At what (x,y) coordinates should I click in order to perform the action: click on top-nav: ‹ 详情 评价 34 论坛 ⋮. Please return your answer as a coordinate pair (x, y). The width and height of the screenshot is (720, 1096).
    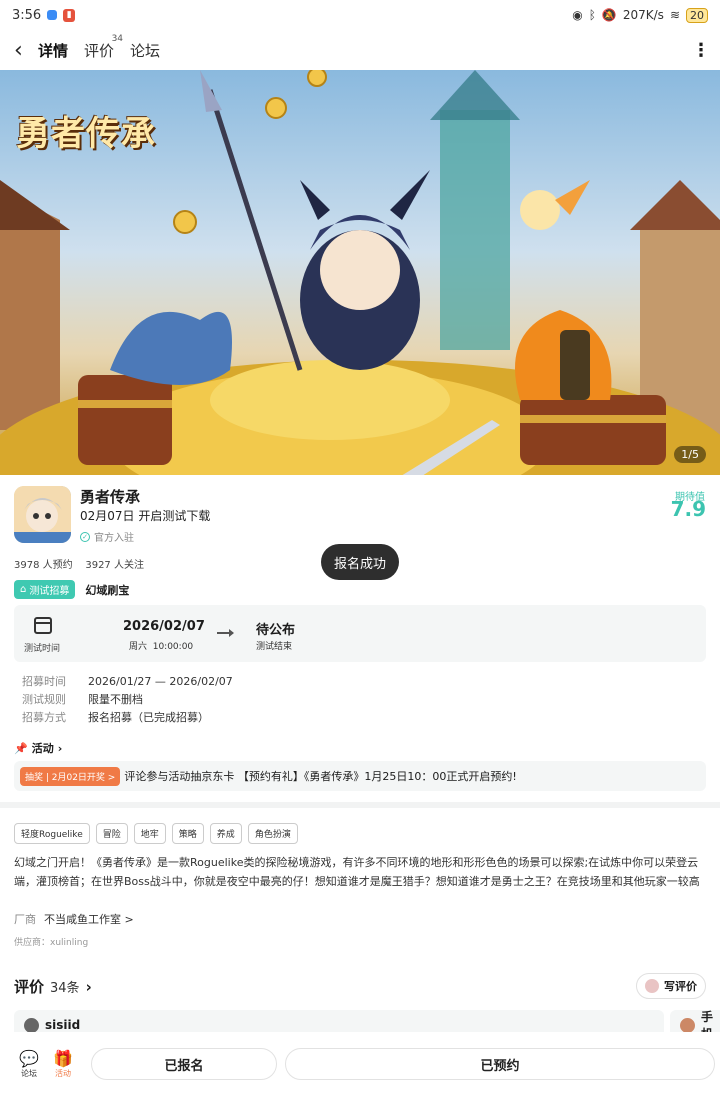
    Looking at the image, I should click on (360, 50).